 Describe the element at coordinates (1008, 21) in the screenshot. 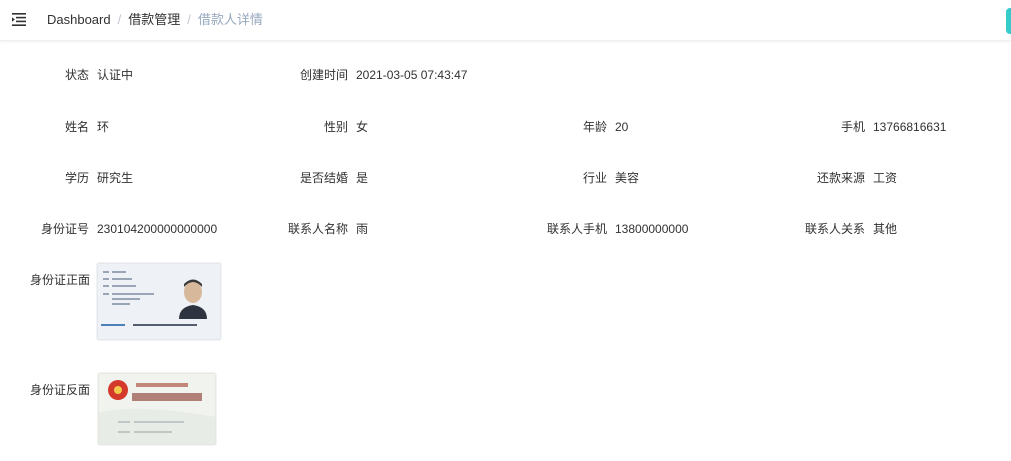

I see `right-edge-button` at that location.